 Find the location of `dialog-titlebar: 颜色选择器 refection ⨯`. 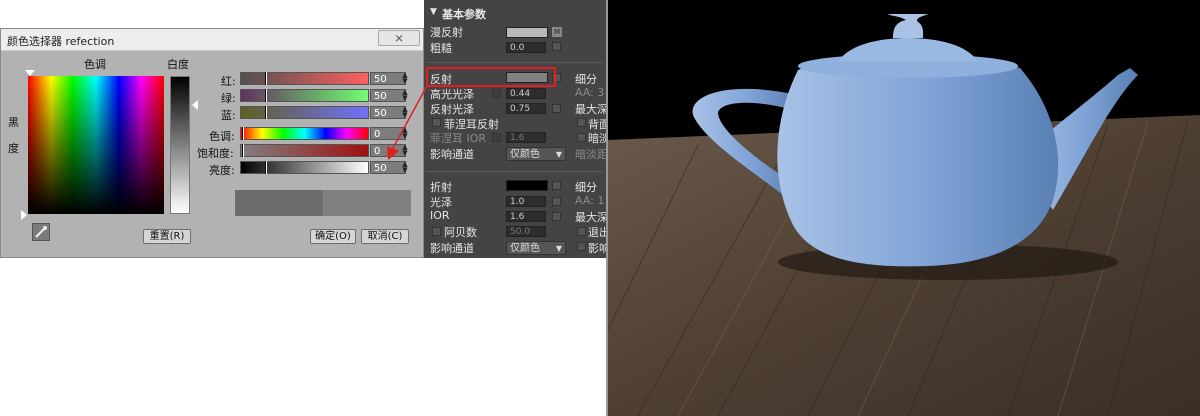

dialog-titlebar: 颜色选择器 refection ⨯ is located at coordinates (212, 40).